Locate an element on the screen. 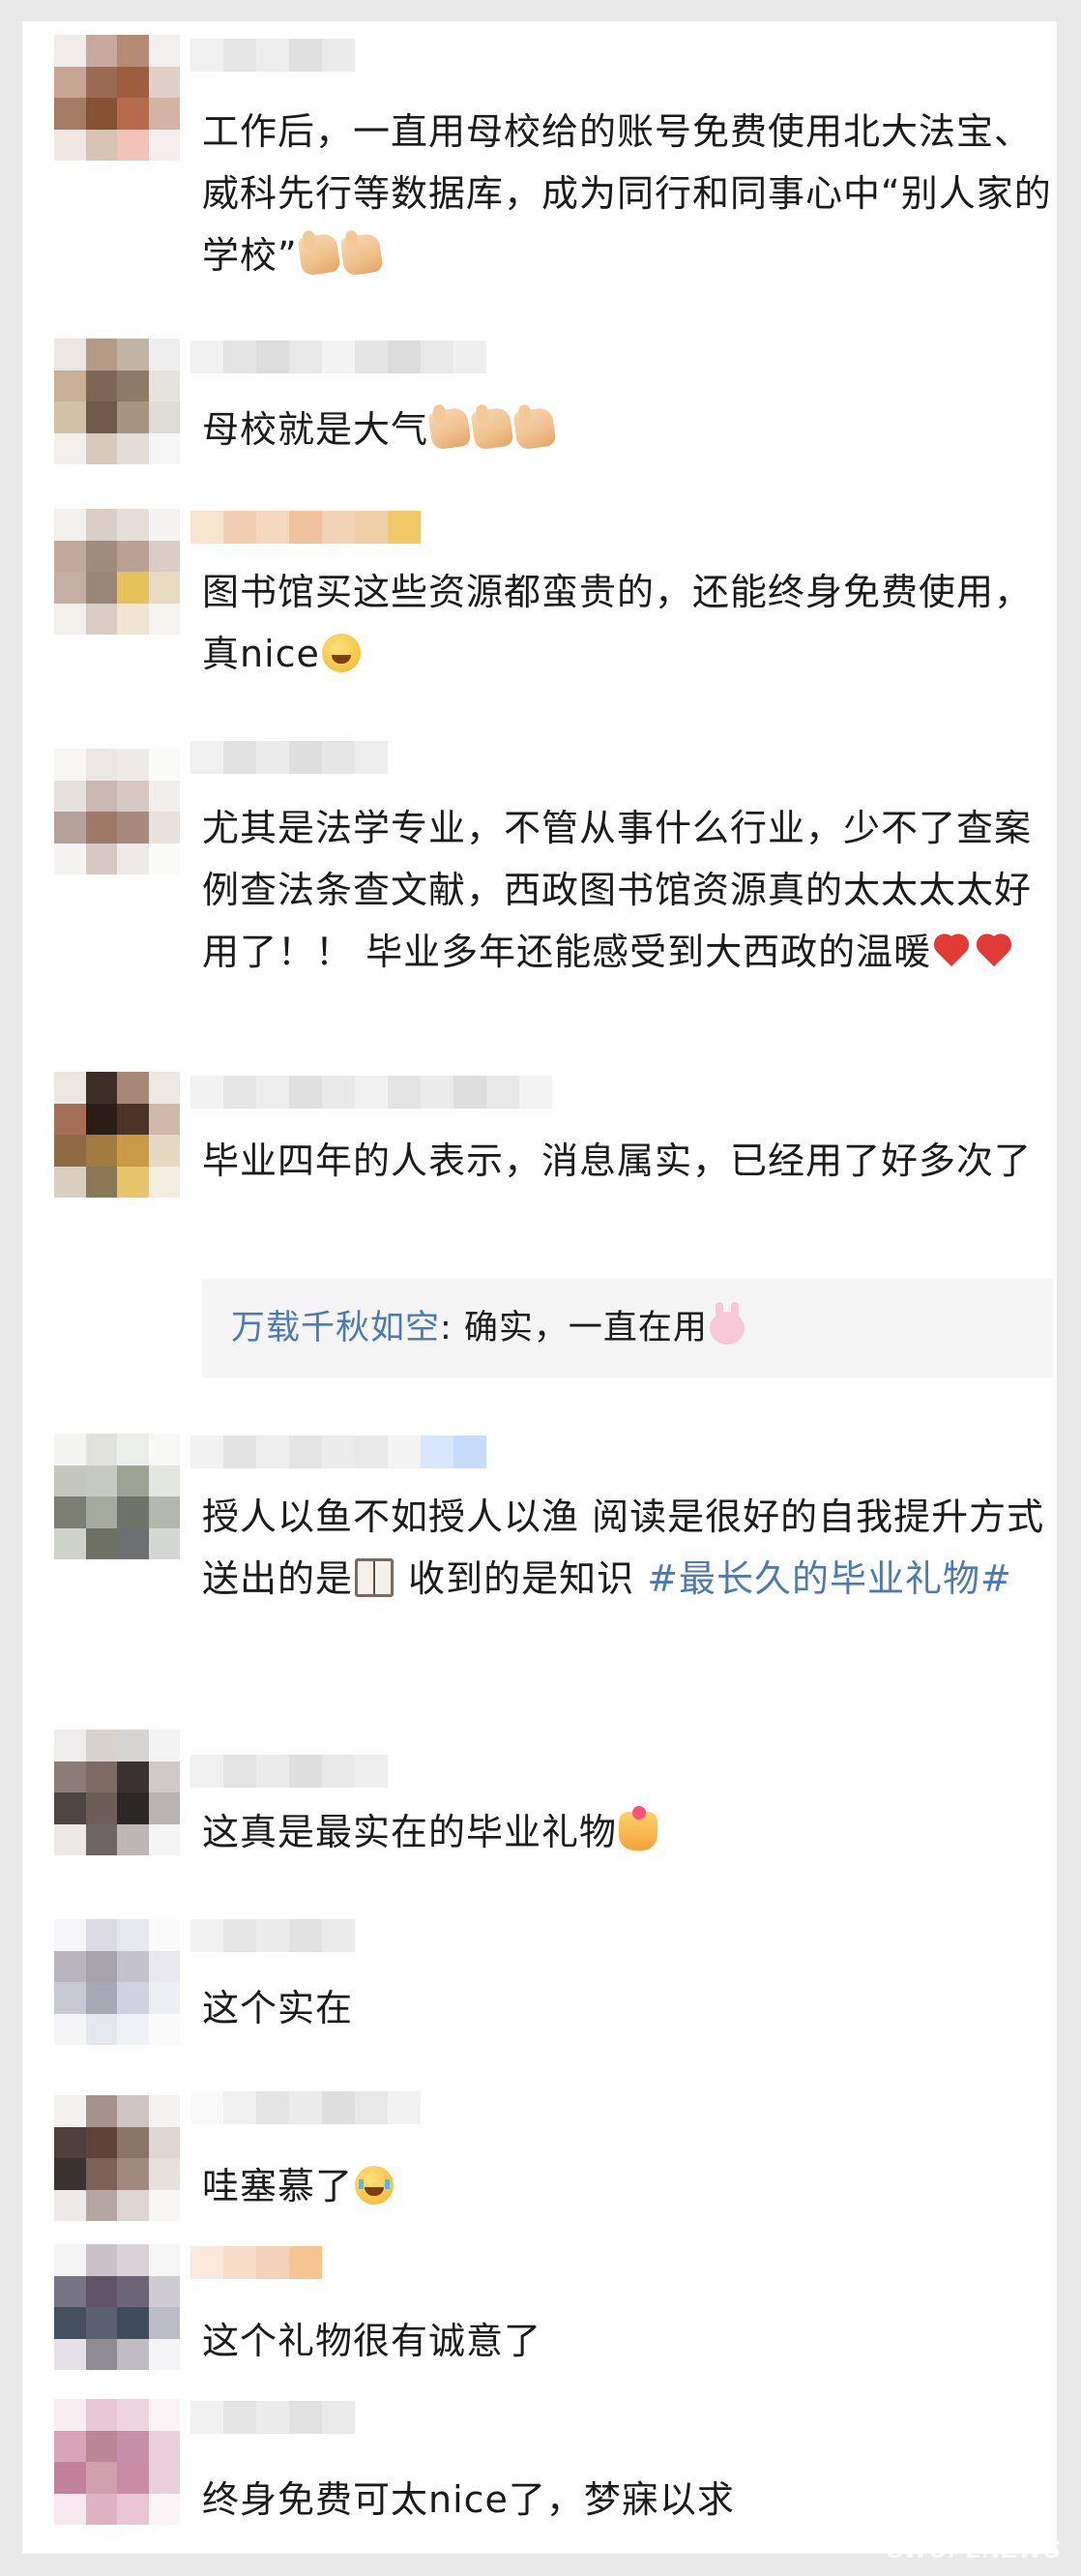  comment-text: 这真是最实在的毕业礼物 is located at coordinates (627, 1832).